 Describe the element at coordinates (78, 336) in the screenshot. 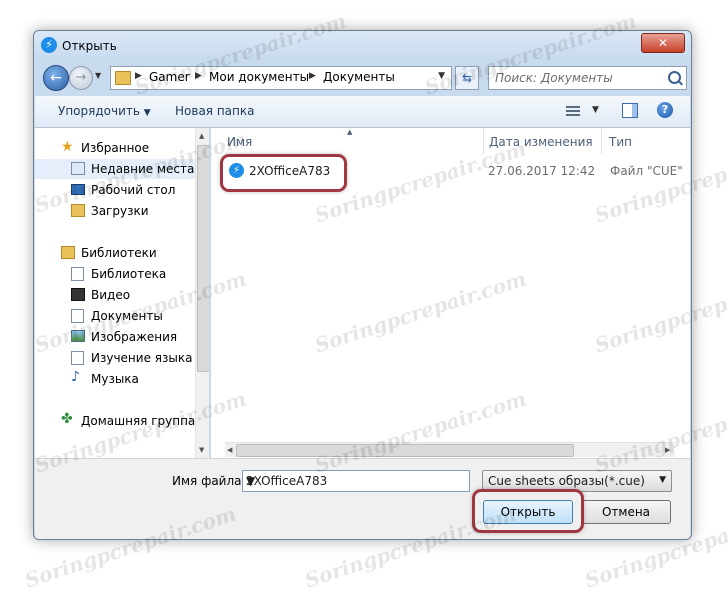

I see `pictures-icon` at that location.